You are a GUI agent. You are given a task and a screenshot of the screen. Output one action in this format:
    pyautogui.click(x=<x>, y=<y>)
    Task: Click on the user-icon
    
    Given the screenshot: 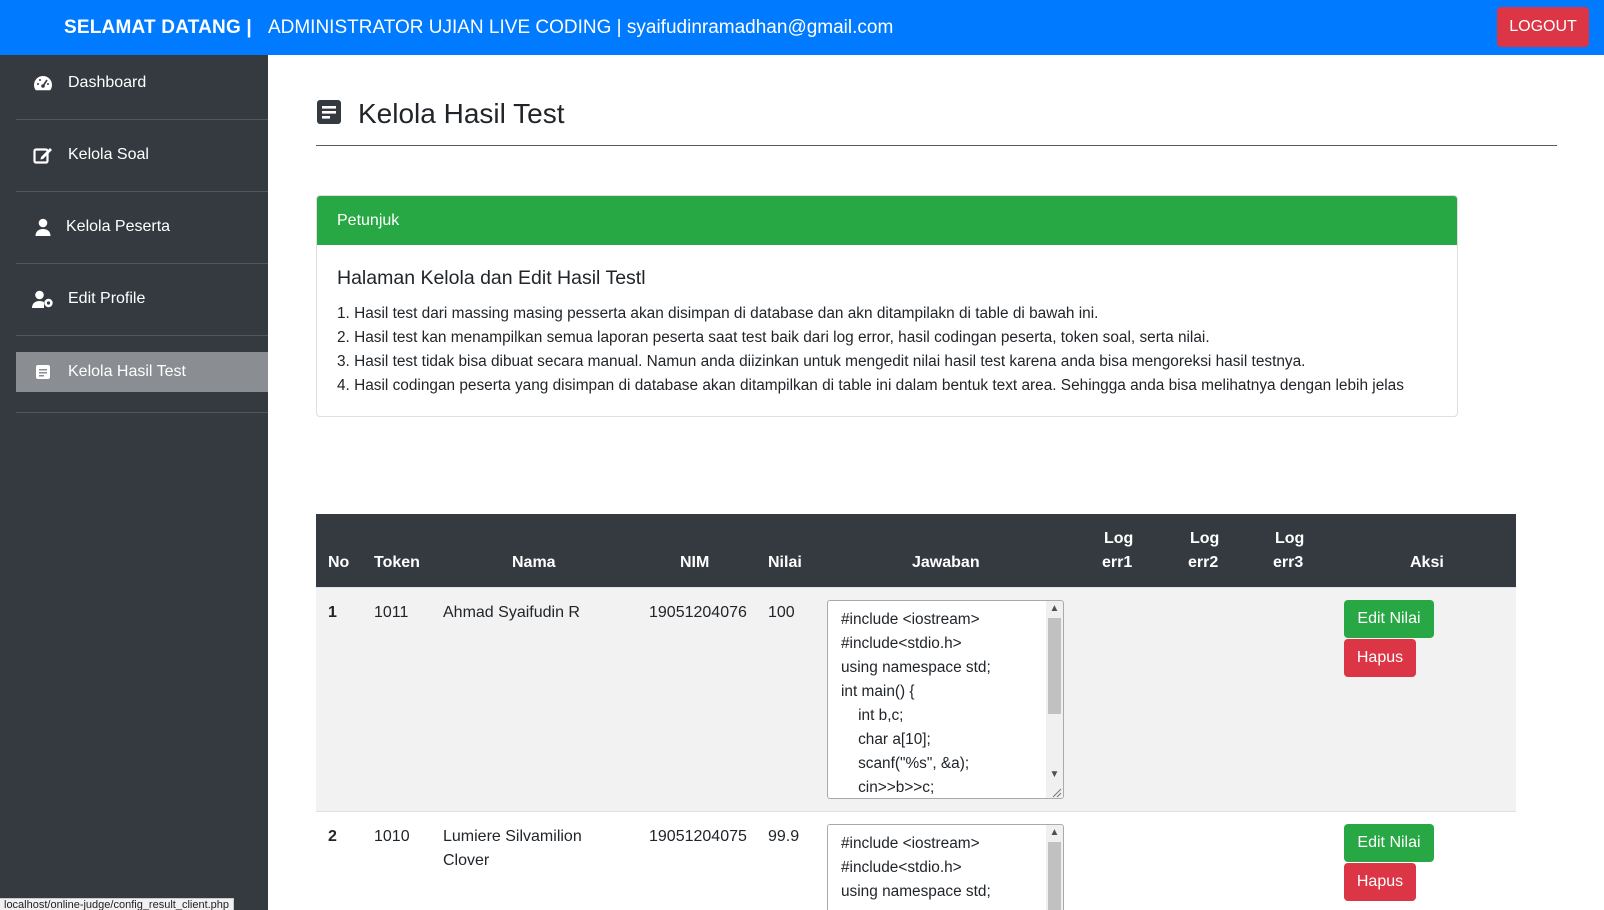 What is the action you would take?
    pyautogui.click(x=43, y=227)
    